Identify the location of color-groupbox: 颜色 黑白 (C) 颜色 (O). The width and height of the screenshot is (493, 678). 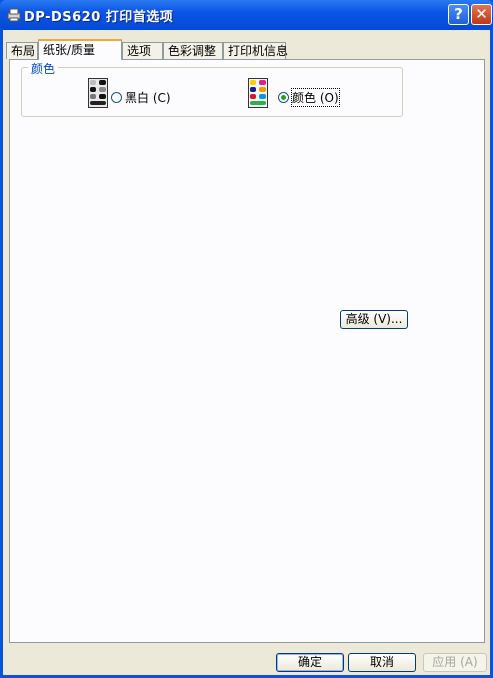
(212, 88).